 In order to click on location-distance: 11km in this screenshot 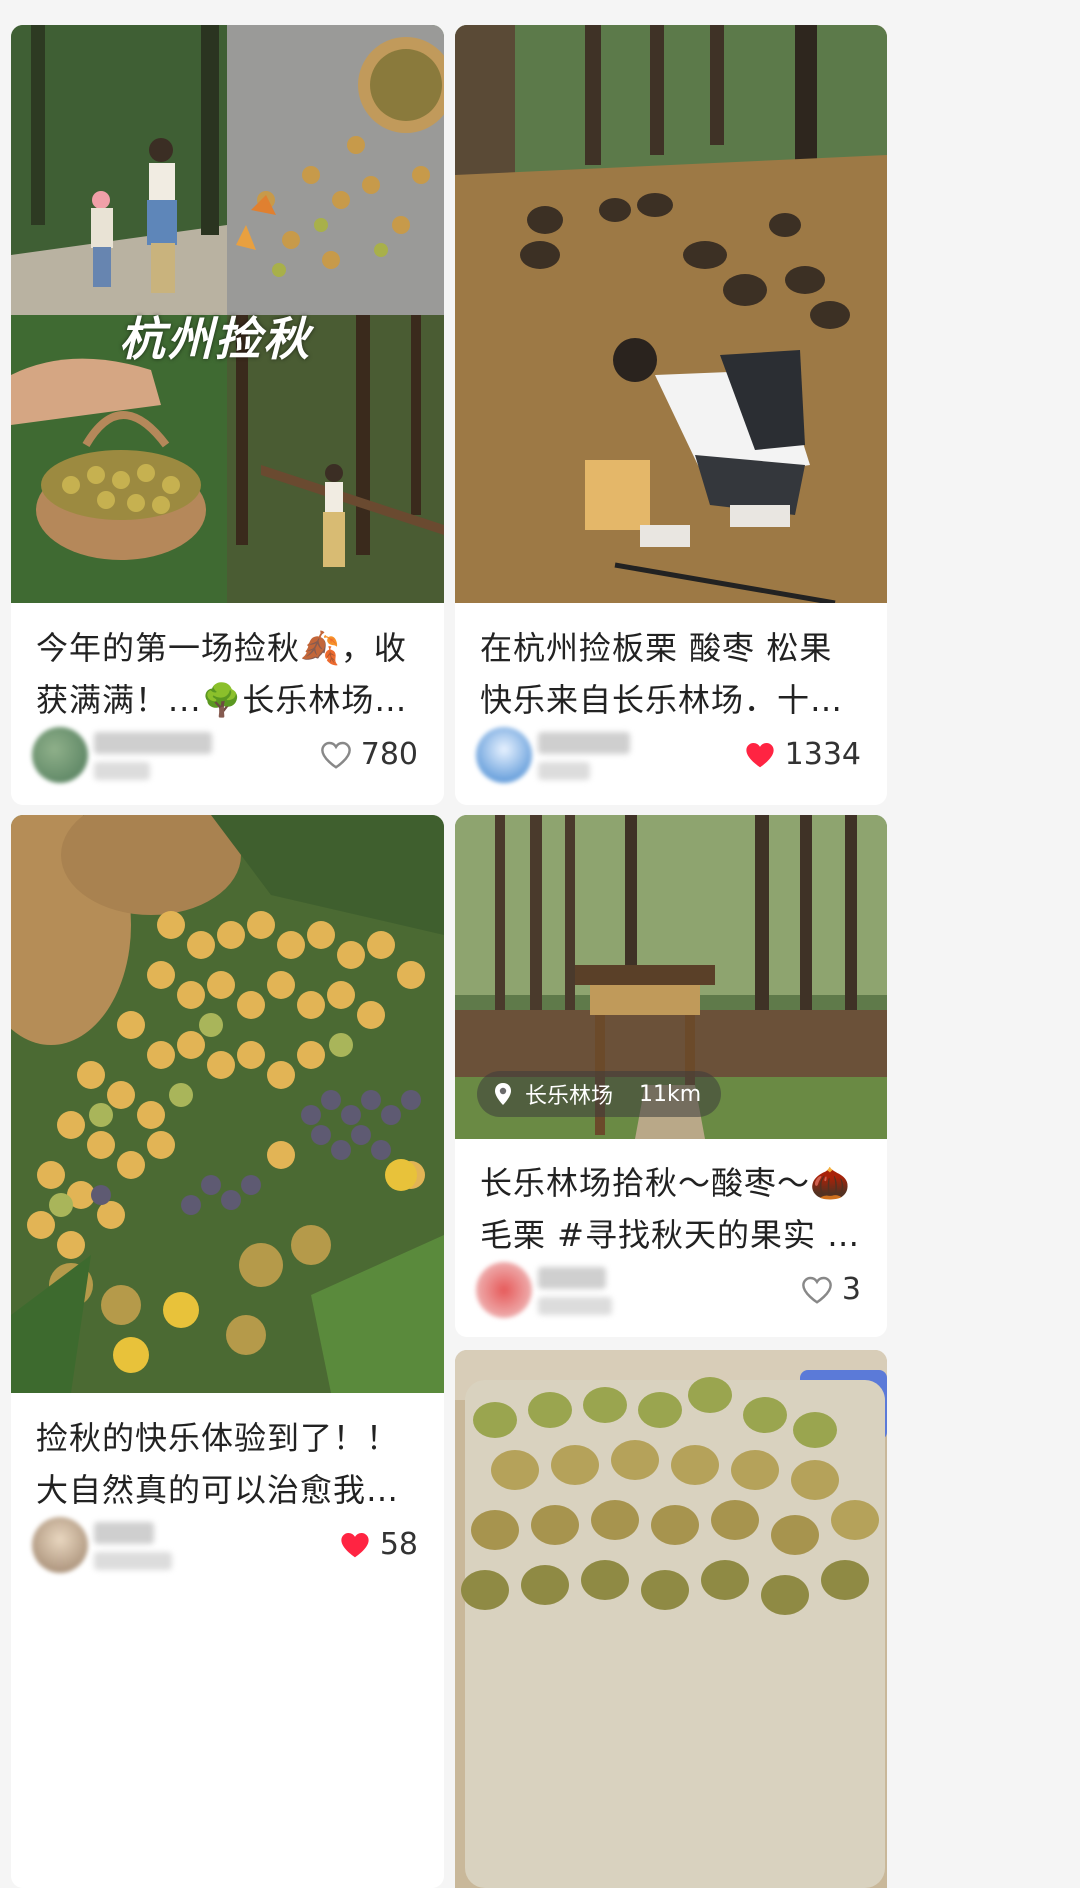, I will do `click(670, 1094)`.